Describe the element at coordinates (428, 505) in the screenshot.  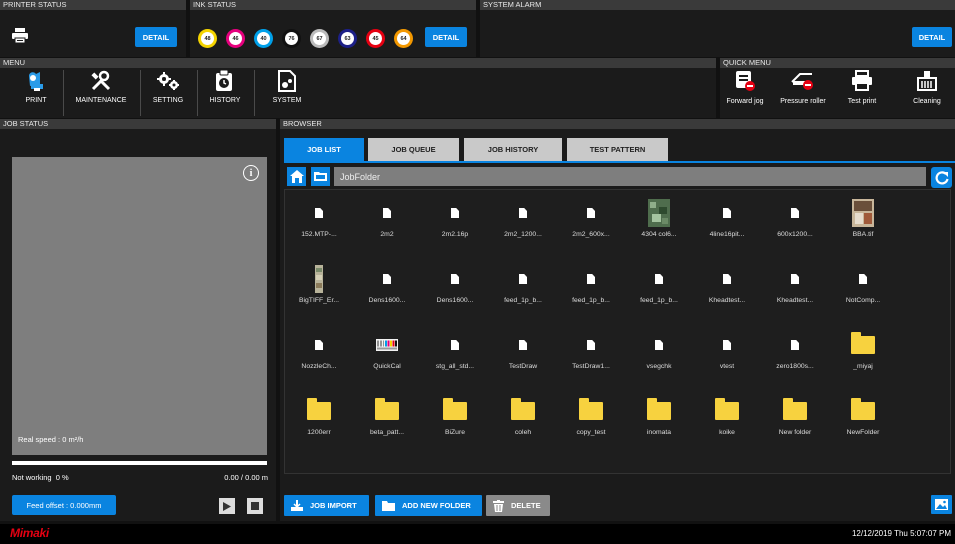
I see `add-new-folder-button: ADD NEW FOLDER` at that location.